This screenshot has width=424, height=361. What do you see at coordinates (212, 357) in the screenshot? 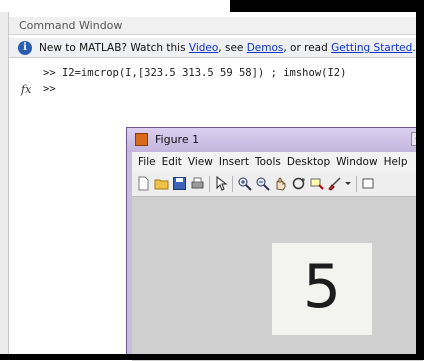
I see `bottom-edge` at bounding box center [212, 357].